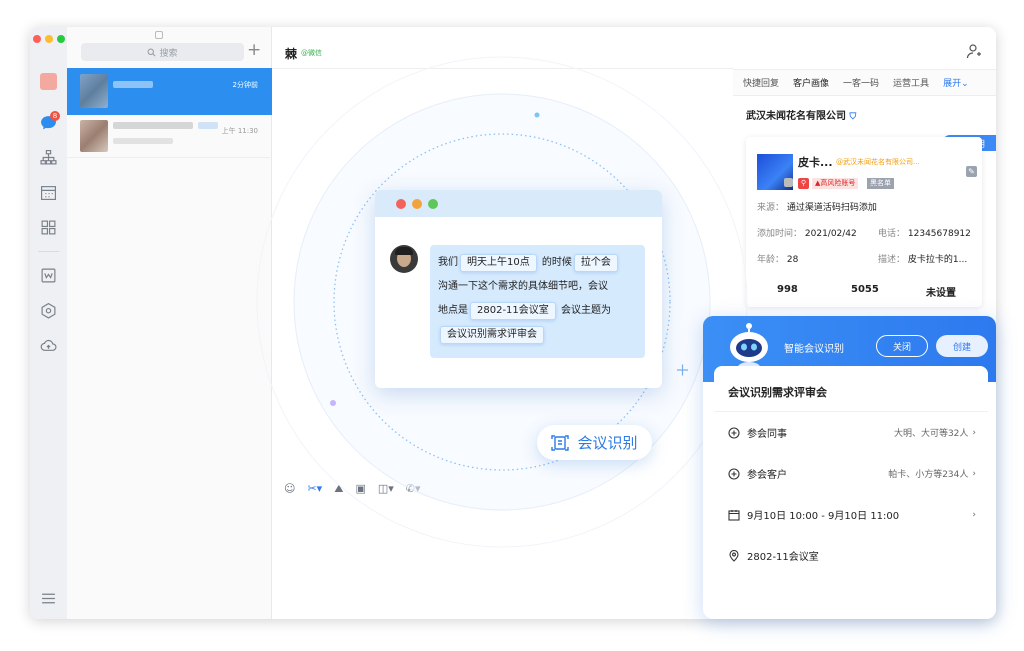 The width and height of the screenshot is (1024, 651). What do you see at coordinates (352, 489) in the screenshot?
I see `input-toolbar: ☺ ✂▾ ⛰ ▣ ◫▾ ✆▾` at bounding box center [352, 489].